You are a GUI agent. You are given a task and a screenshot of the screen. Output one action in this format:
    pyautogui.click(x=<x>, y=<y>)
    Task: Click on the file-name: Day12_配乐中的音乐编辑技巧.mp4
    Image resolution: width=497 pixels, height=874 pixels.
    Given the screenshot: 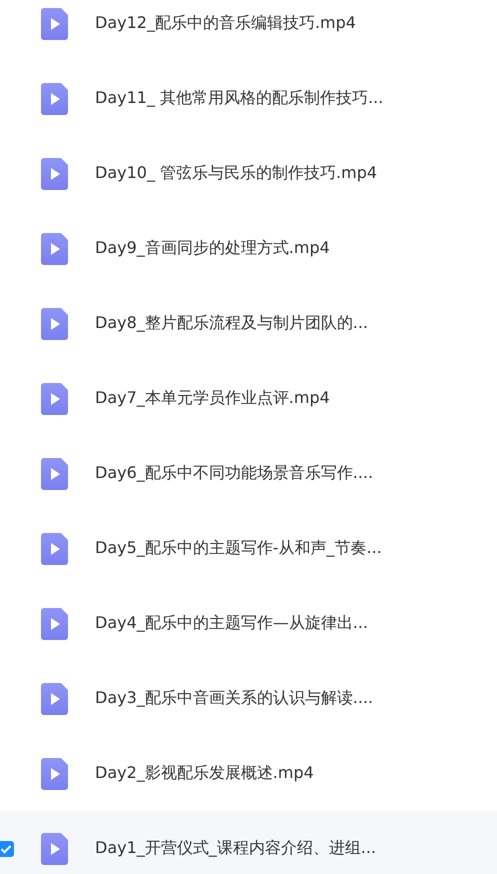 What is the action you would take?
    pyautogui.click(x=225, y=23)
    